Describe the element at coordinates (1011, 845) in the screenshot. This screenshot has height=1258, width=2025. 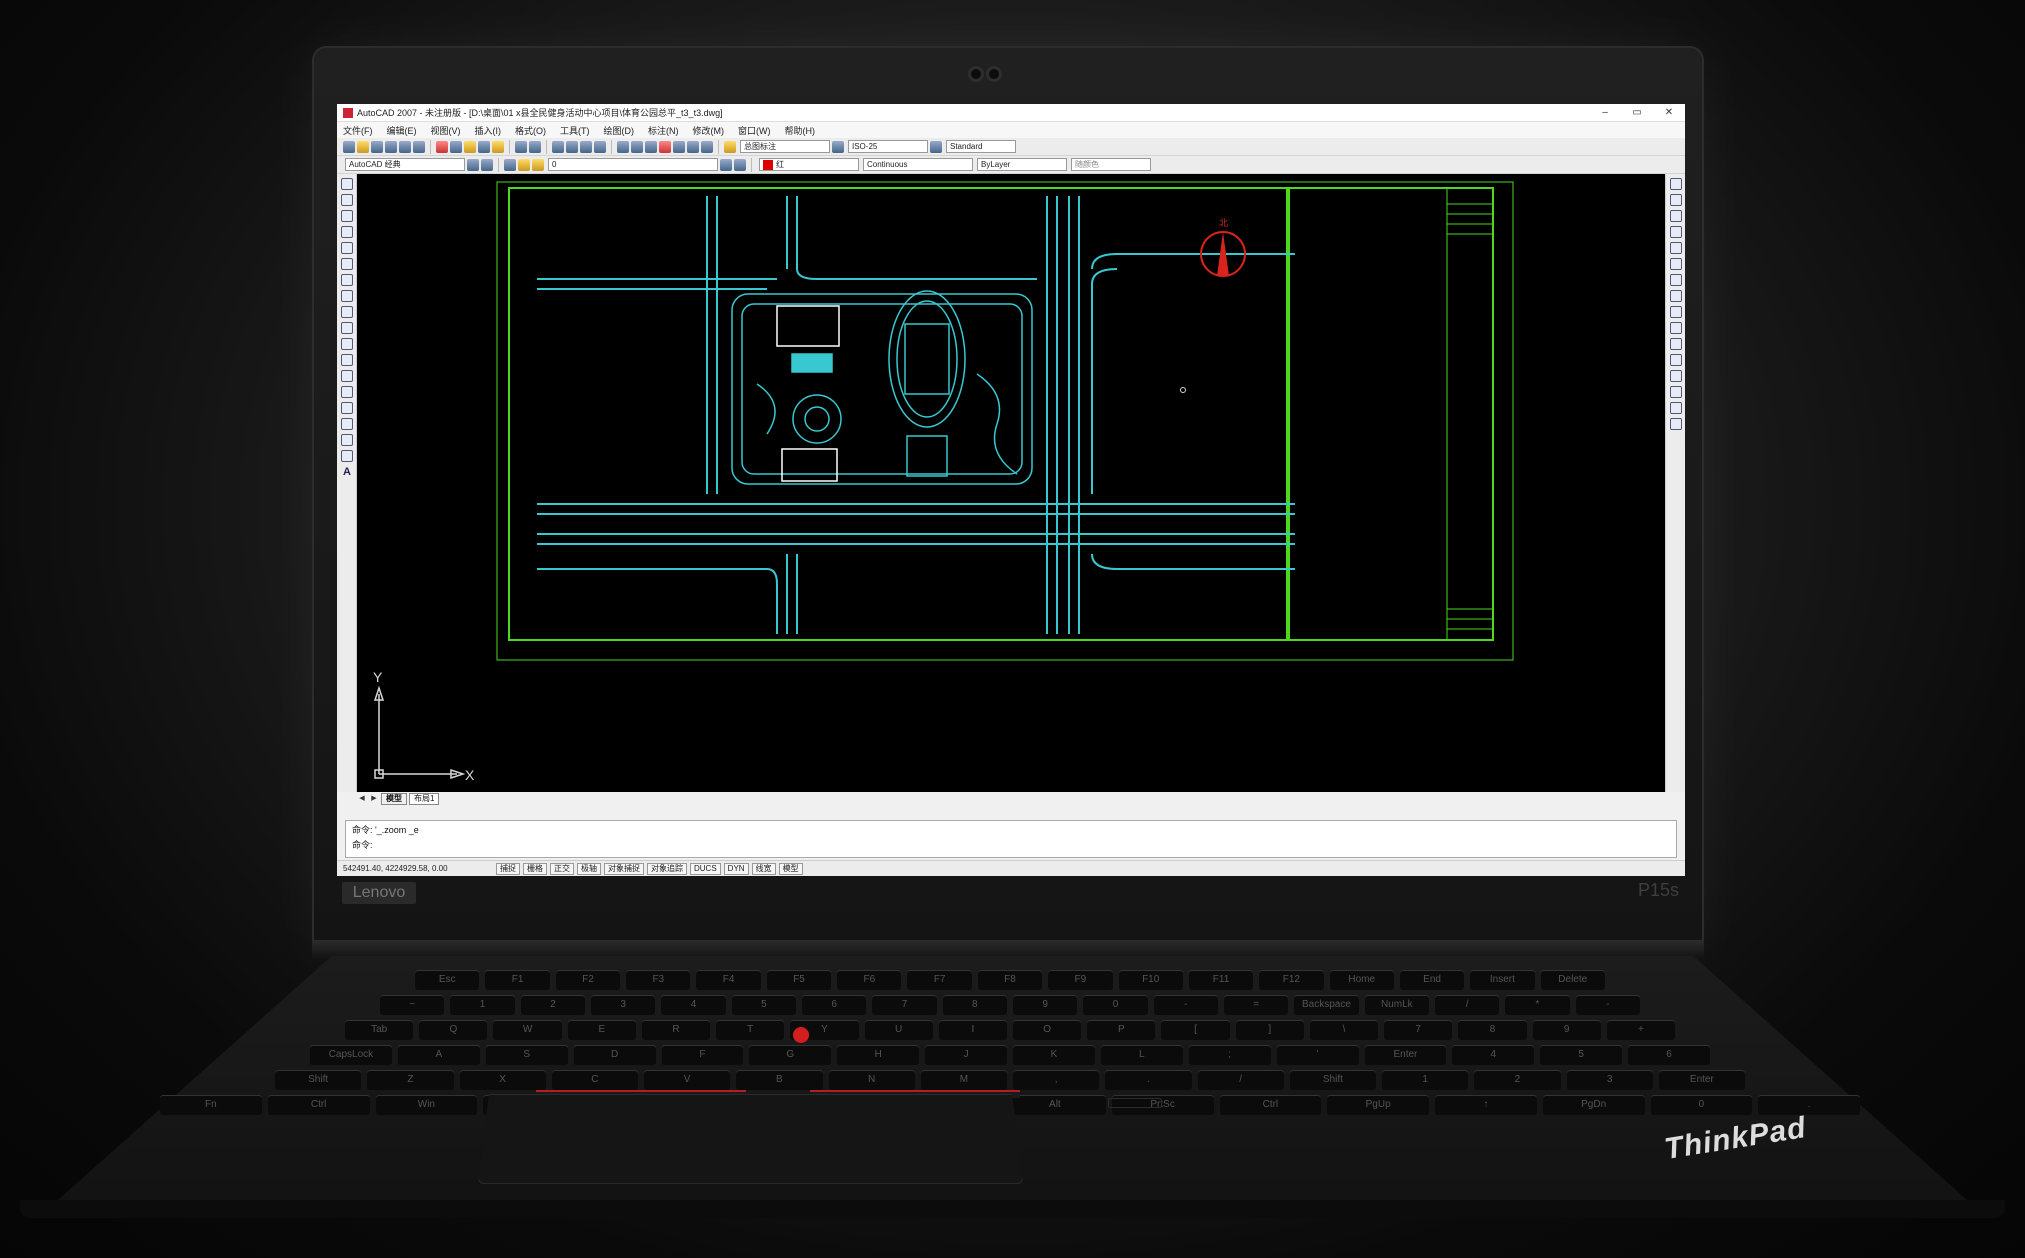
I see `command-prompt: 命令:` at that location.